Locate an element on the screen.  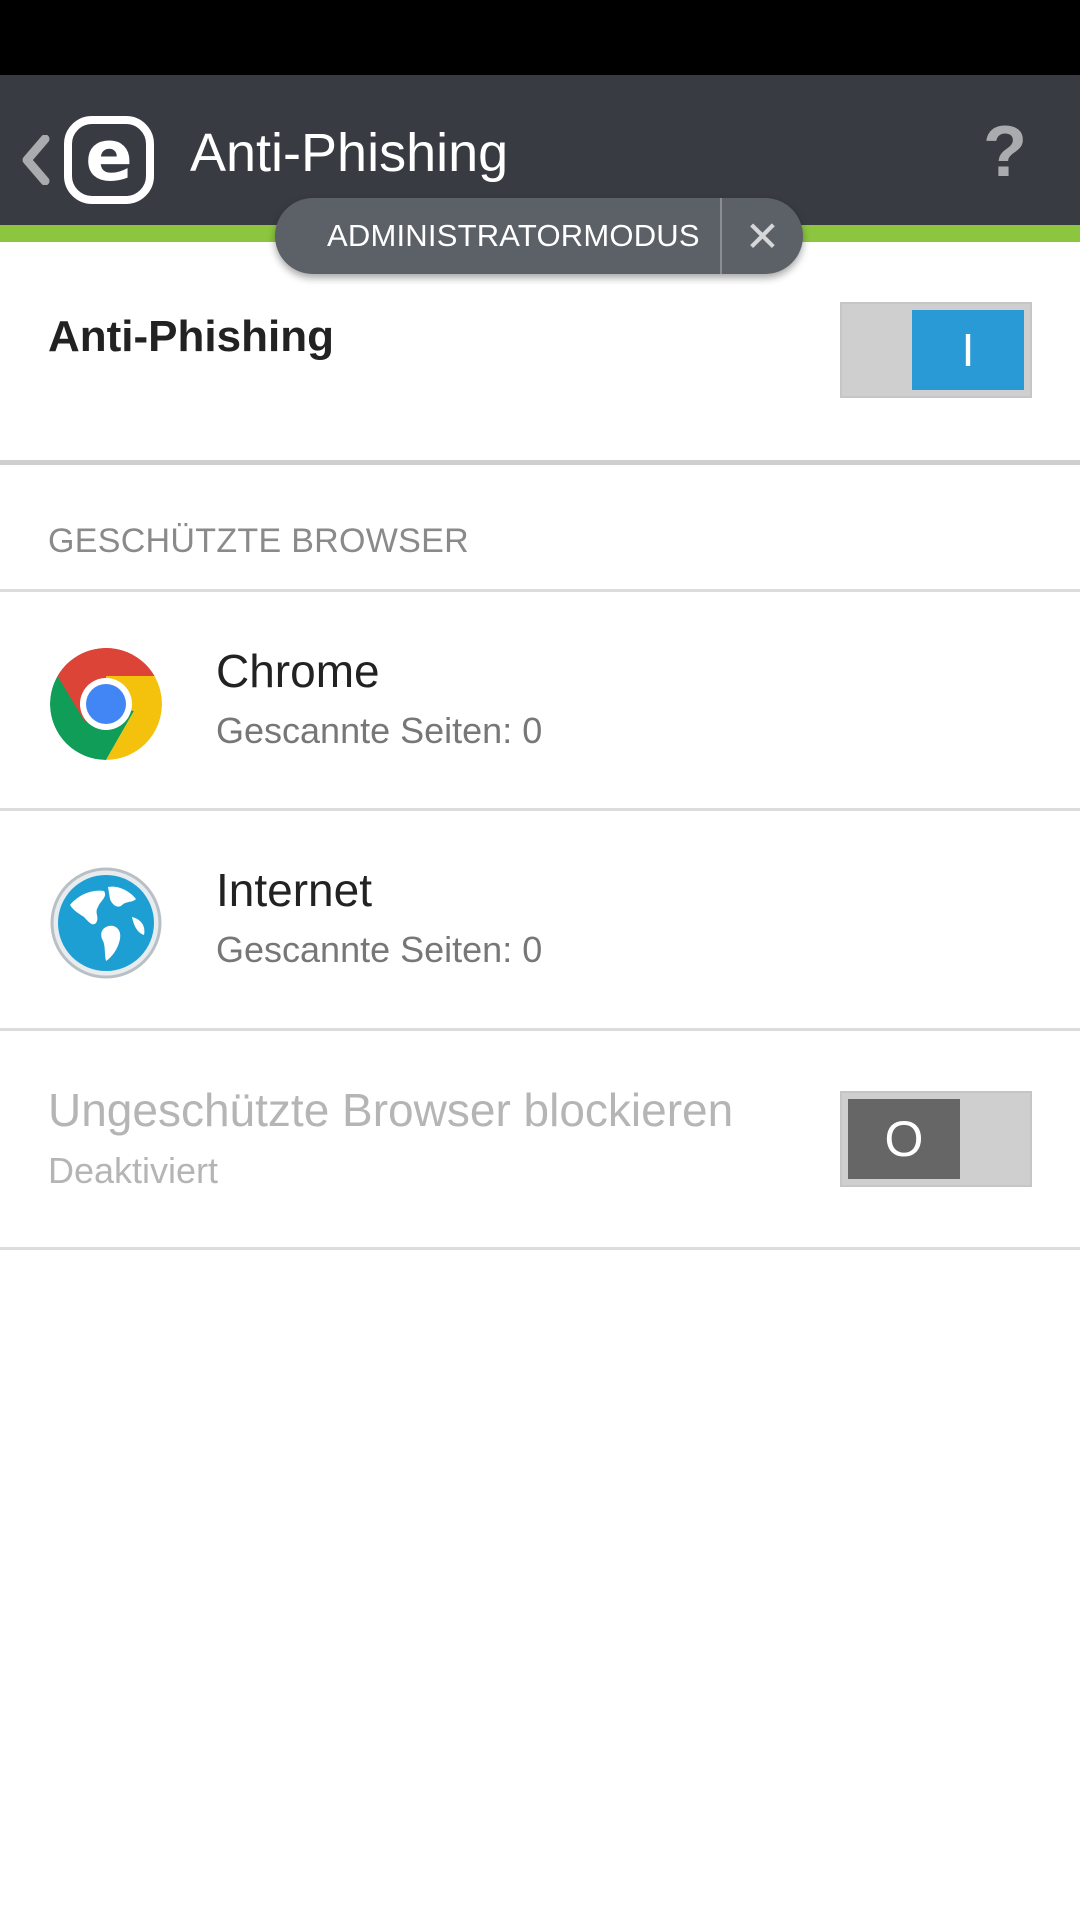
block-unprotected-status: Deaktiviert is located at coordinates (133, 1170).